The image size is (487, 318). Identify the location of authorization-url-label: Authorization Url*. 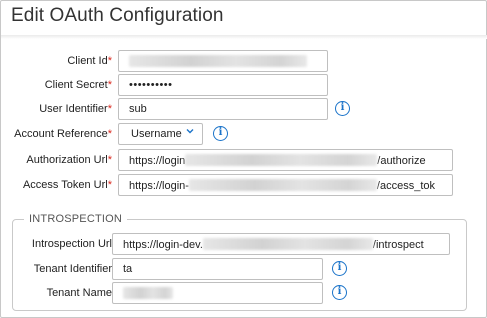
(69, 160).